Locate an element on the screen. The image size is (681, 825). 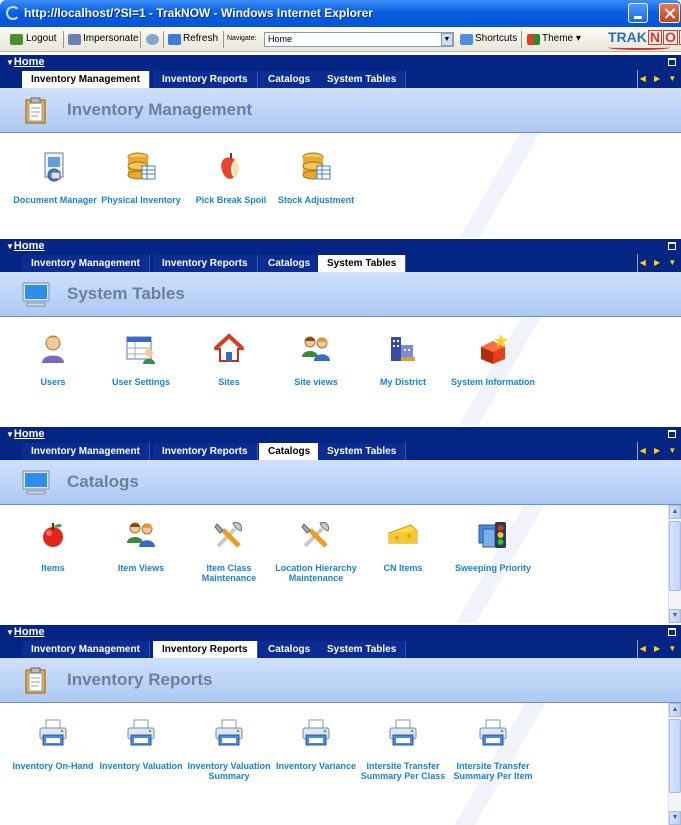
item-inventory-on-hand: Inventory On-Hand is located at coordinates (53, 744).